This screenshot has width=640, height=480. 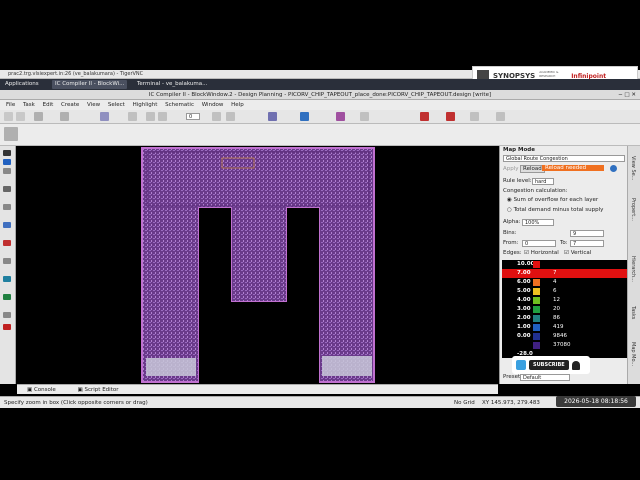 What do you see at coordinates (7, 297) in the screenshot?
I see `place-tool-icon` at bounding box center [7, 297].